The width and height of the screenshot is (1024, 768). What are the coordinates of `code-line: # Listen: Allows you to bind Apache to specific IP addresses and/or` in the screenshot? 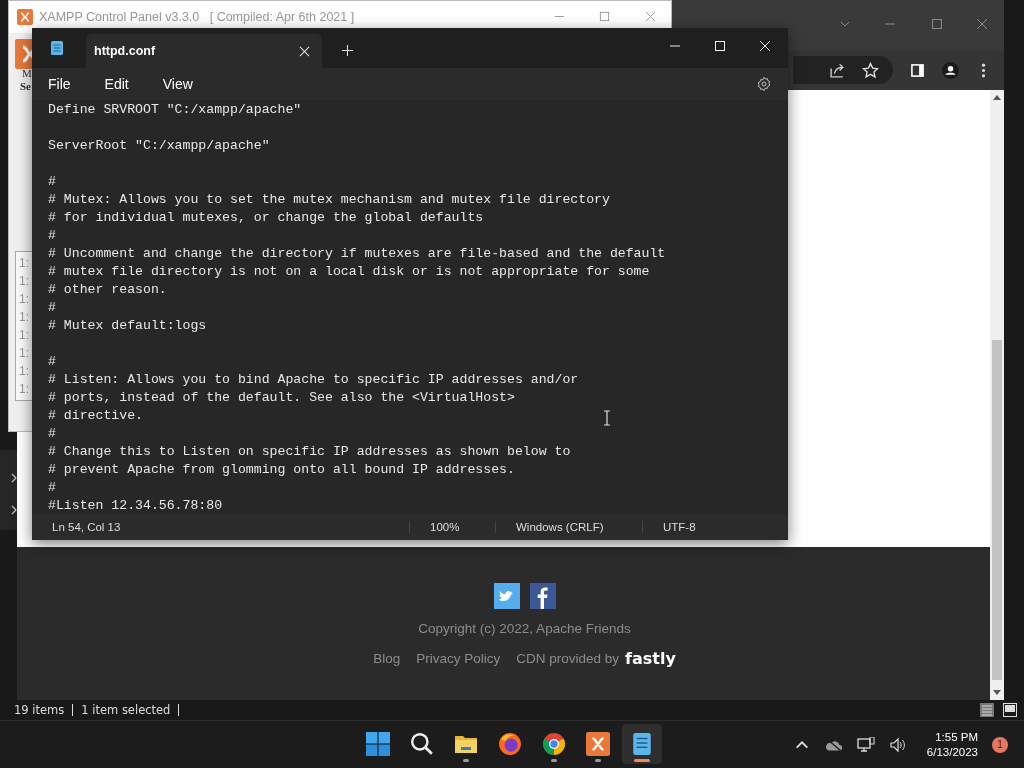 It's located at (313, 380).